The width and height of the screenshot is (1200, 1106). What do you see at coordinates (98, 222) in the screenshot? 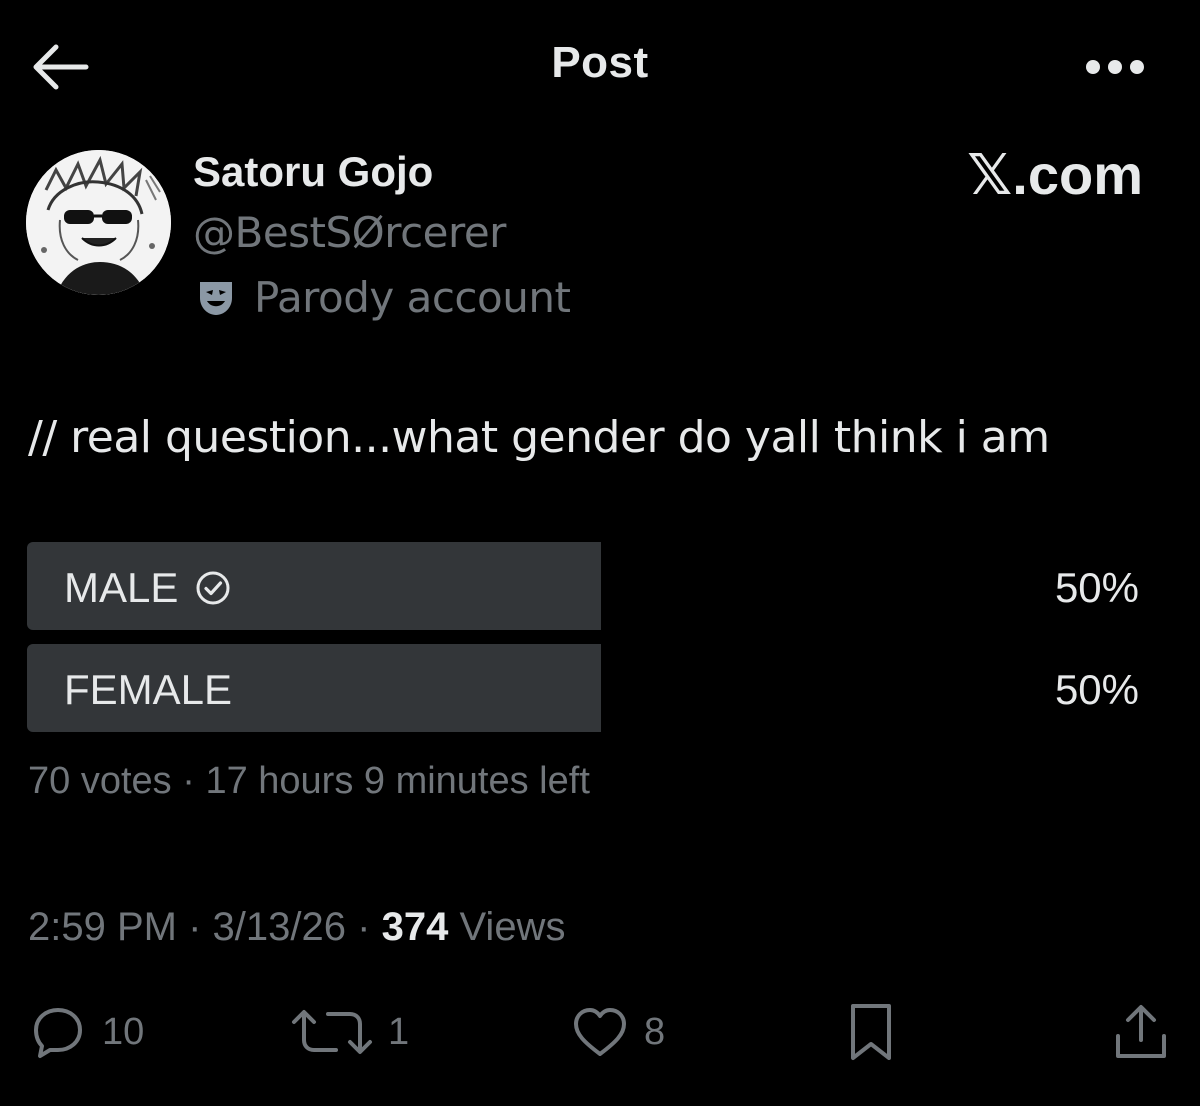
I see `avatar` at bounding box center [98, 222].